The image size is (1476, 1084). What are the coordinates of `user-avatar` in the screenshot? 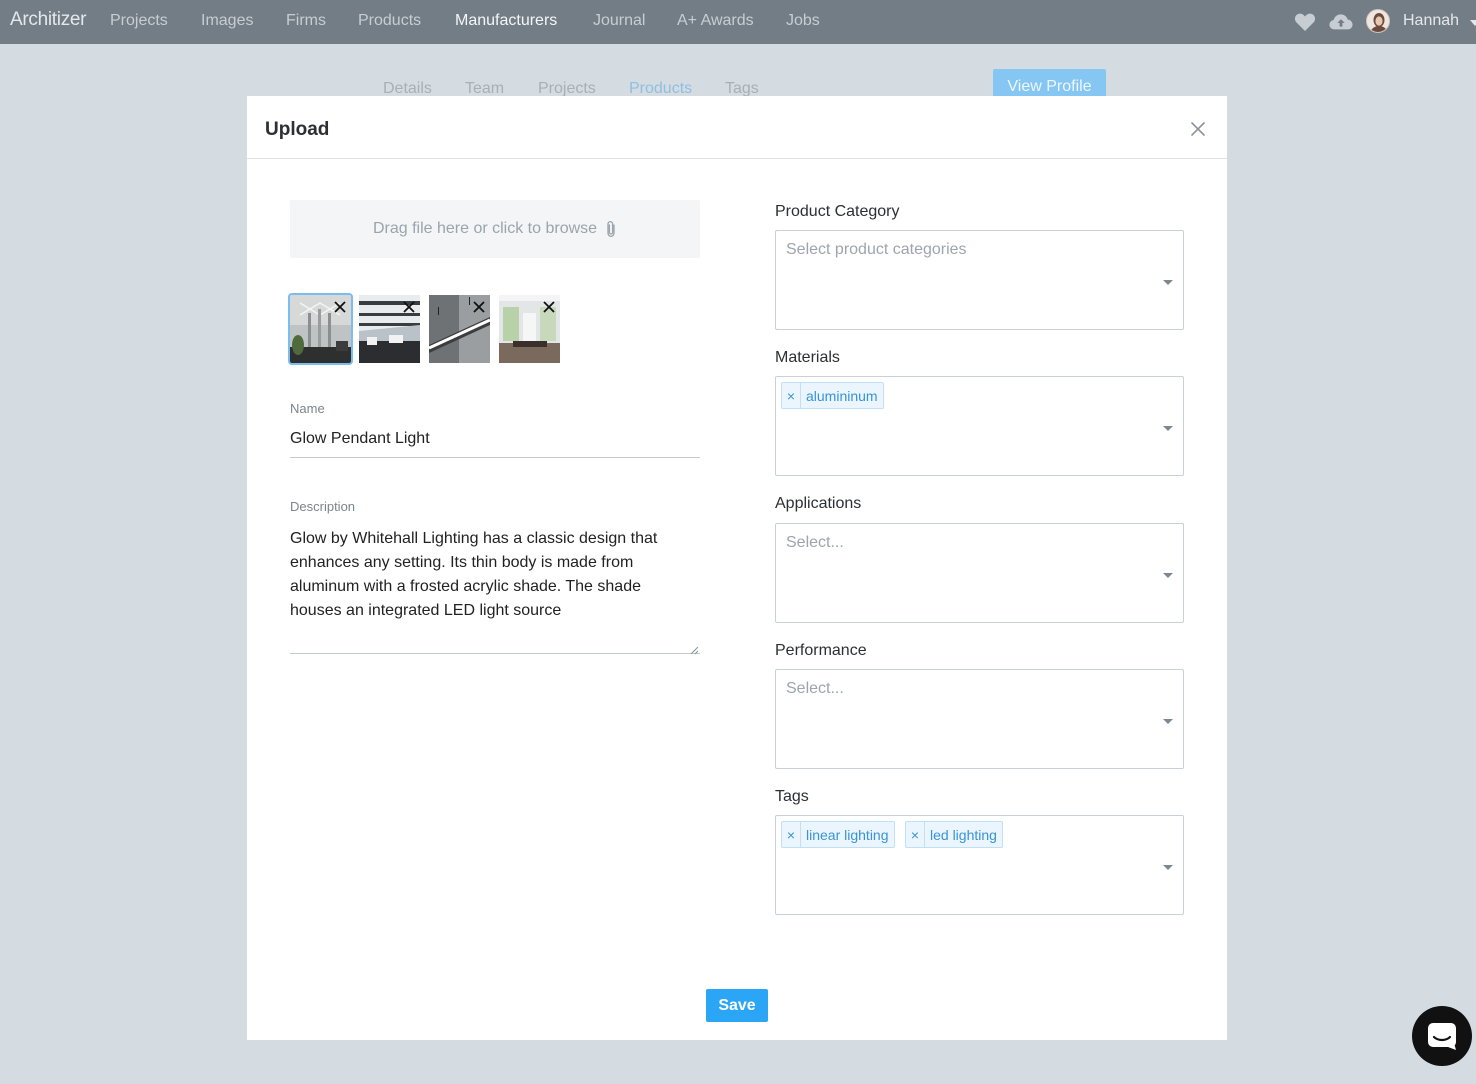 It's located at (1378, 21).